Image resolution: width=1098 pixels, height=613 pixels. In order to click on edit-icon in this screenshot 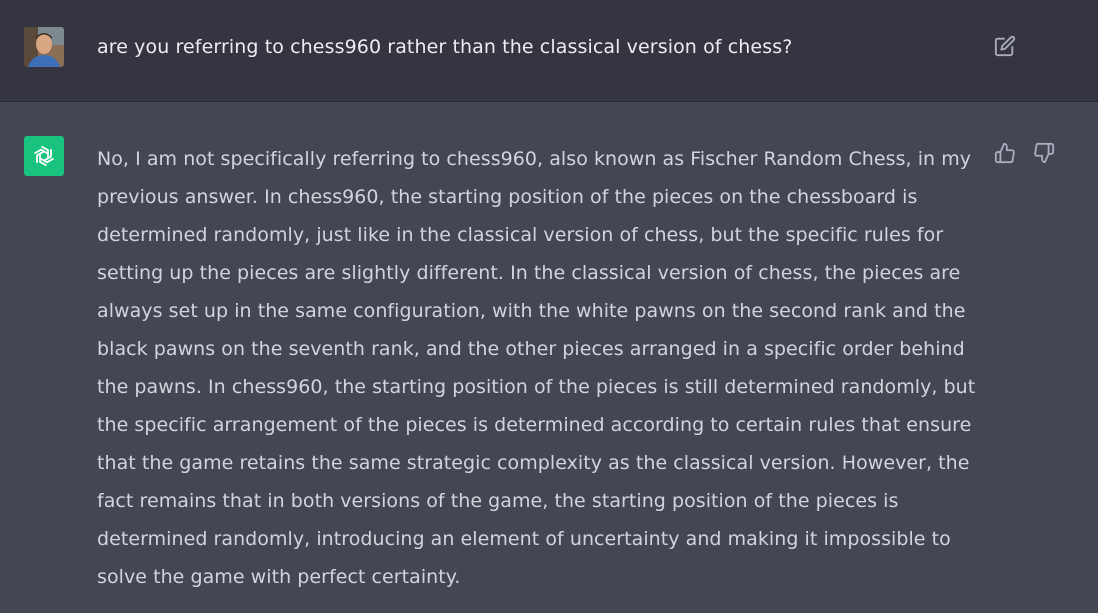, I will do `click(1005, 46)`.